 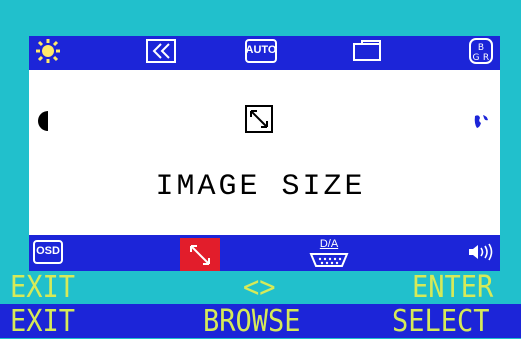 I want to click on browse-hint: <>, so click(x=259, y=287).